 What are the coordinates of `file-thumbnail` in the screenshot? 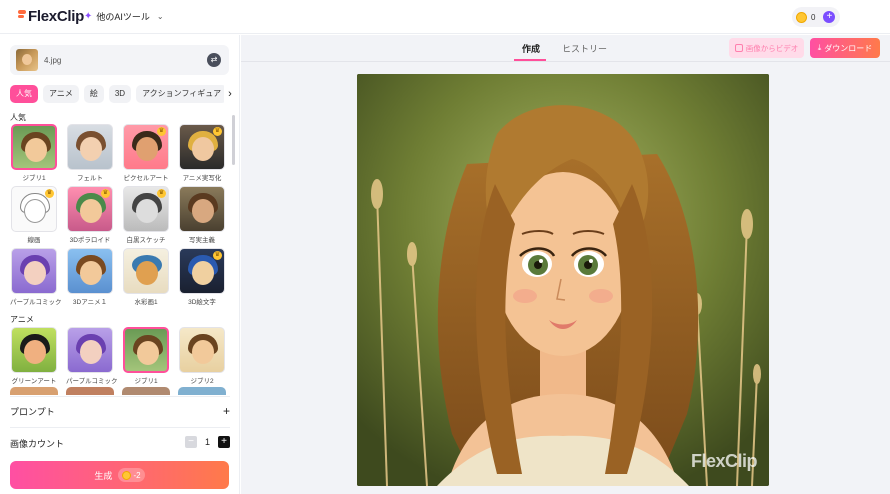 It's located at (27, 60).